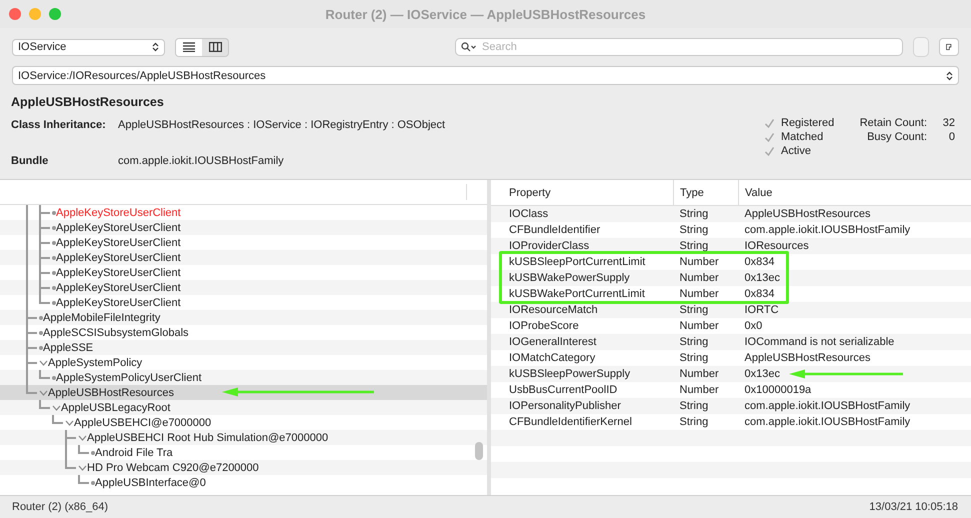  Describe the element at coordinates (60, 507) in the screenshot. I see `status-text: Router (2) (x86_64)` at that location.